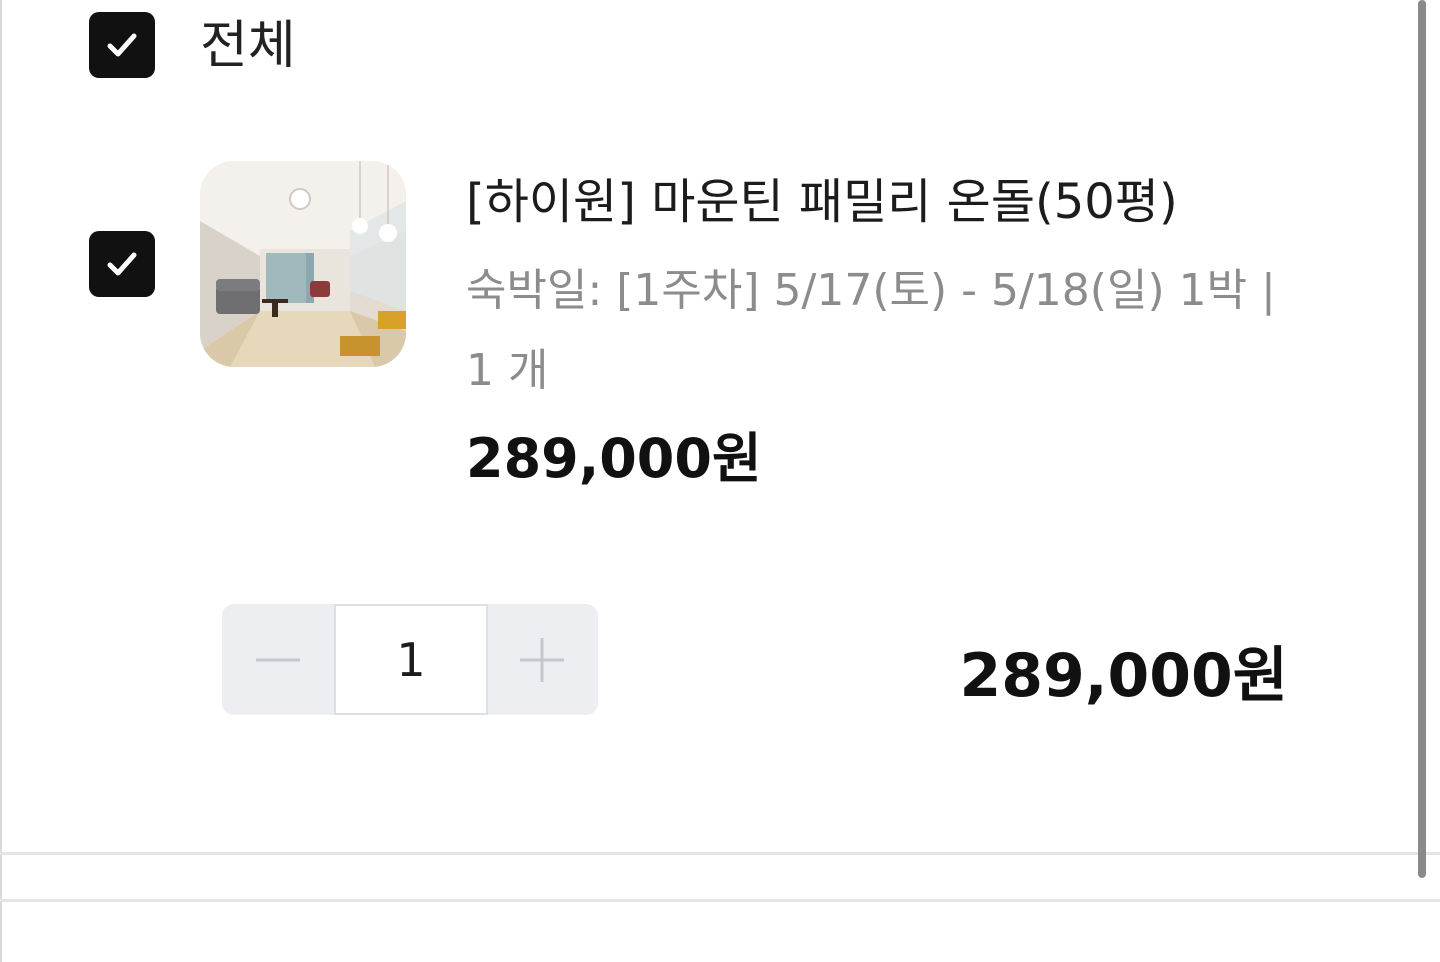  Describe the element at coordinates (248, 46) in the screenshot. I see `select-all-label: 전체` at that location.